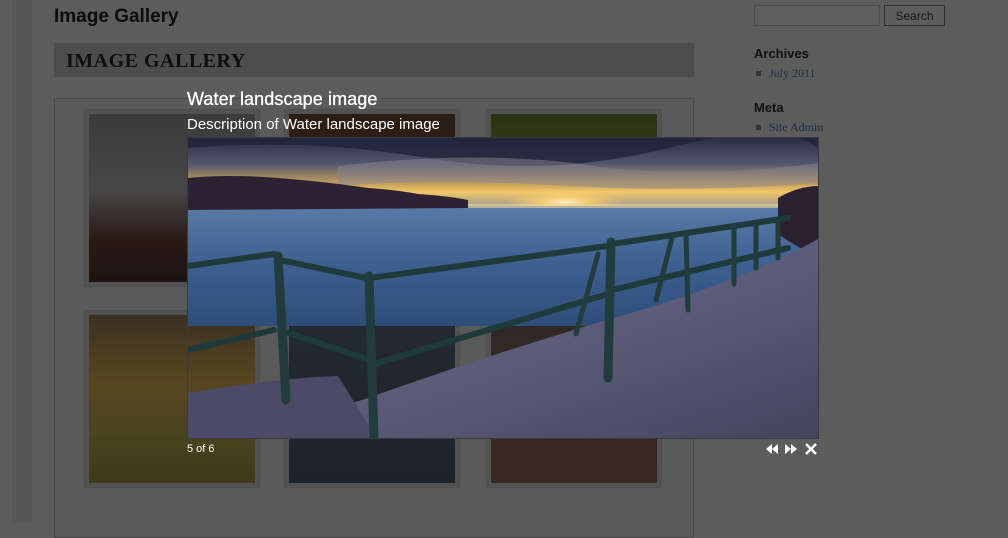 The image size is (1008, 538). I want to click on search-button: Search, so click(914, 15).